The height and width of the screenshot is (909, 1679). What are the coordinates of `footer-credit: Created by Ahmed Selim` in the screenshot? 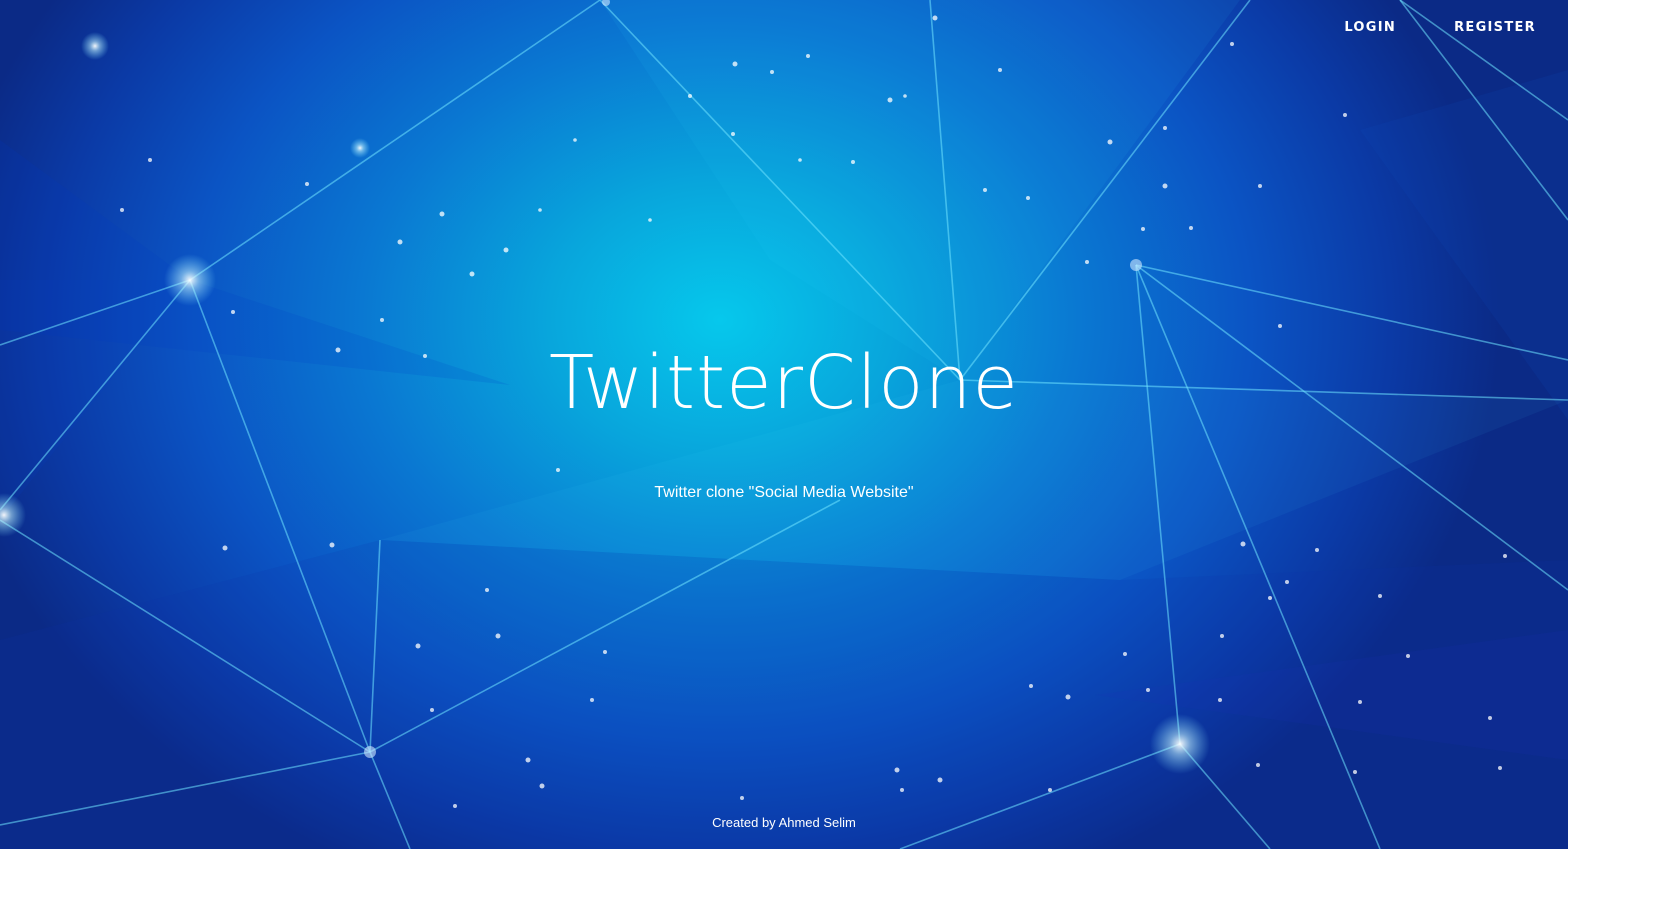 It's located at (784, 822).